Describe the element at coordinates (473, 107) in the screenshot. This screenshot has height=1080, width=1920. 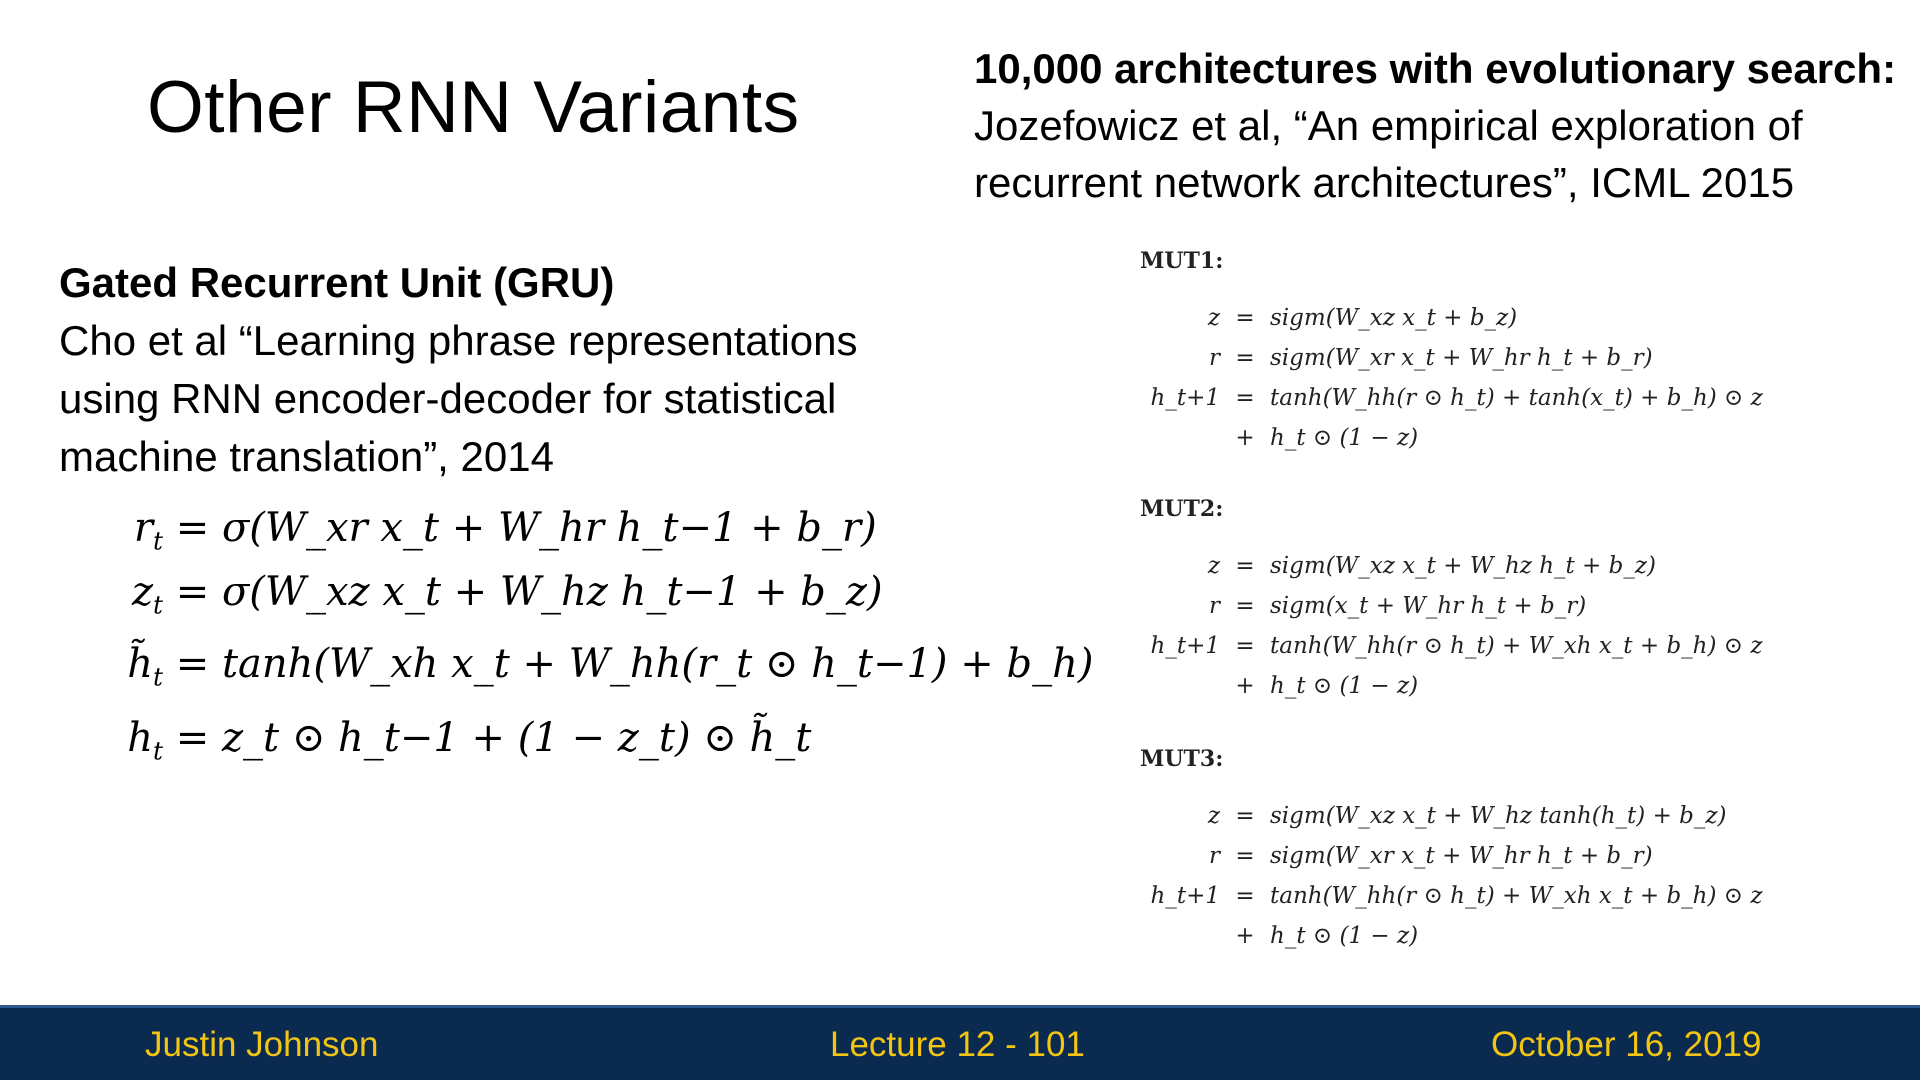
I see `slide-title: Other RNN Variants` at that location.